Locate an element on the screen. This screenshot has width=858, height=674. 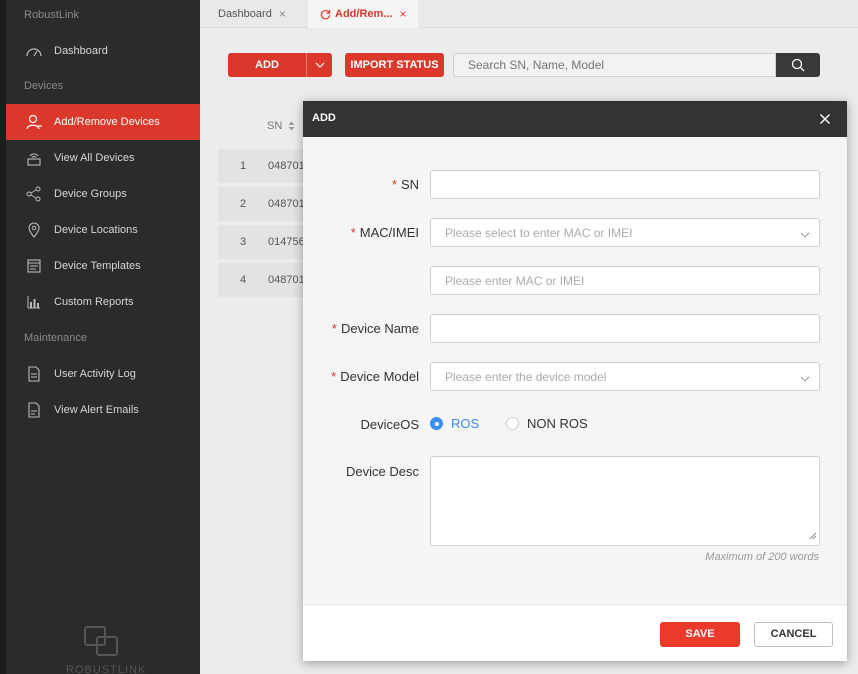
sn-input is located at coordinates (625, 184).